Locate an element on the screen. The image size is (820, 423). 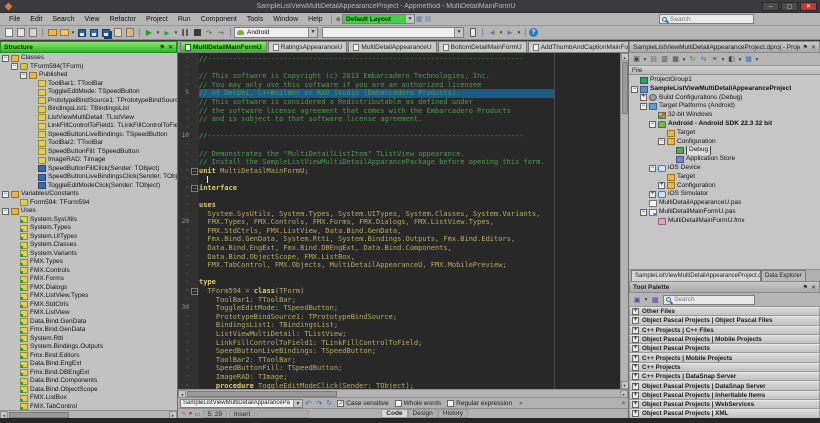
tool-palette-header: Tool Palette ⚑ ✕ is located at coordinates (724, 287).